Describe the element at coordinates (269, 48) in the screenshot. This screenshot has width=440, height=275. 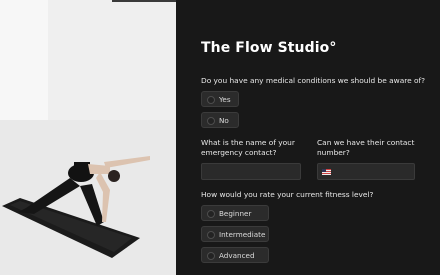
I see `page-title: The Flow Studio°` at that location.